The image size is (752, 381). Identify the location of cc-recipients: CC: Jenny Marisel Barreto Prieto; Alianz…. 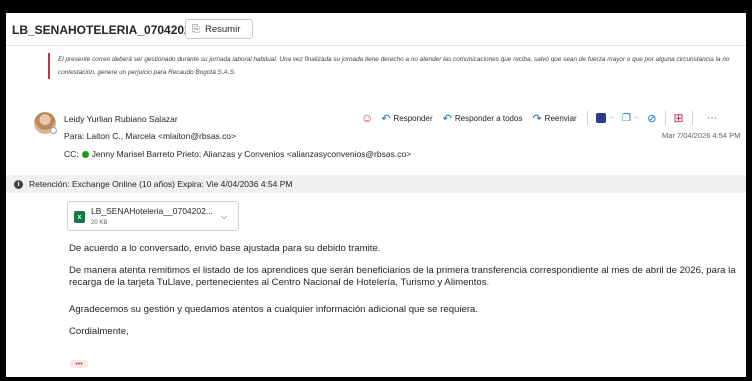
(237, 154).